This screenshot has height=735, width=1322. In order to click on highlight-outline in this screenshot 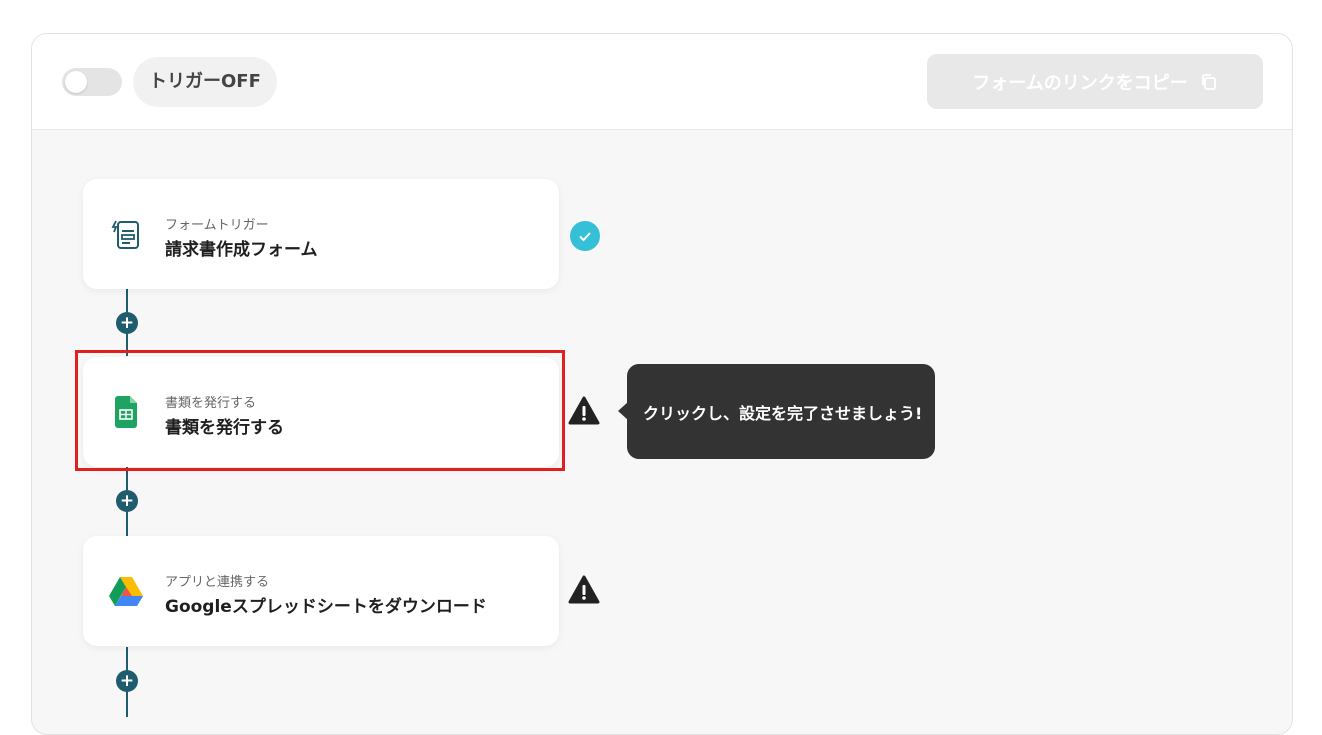, I will do `click(320, 410)`.